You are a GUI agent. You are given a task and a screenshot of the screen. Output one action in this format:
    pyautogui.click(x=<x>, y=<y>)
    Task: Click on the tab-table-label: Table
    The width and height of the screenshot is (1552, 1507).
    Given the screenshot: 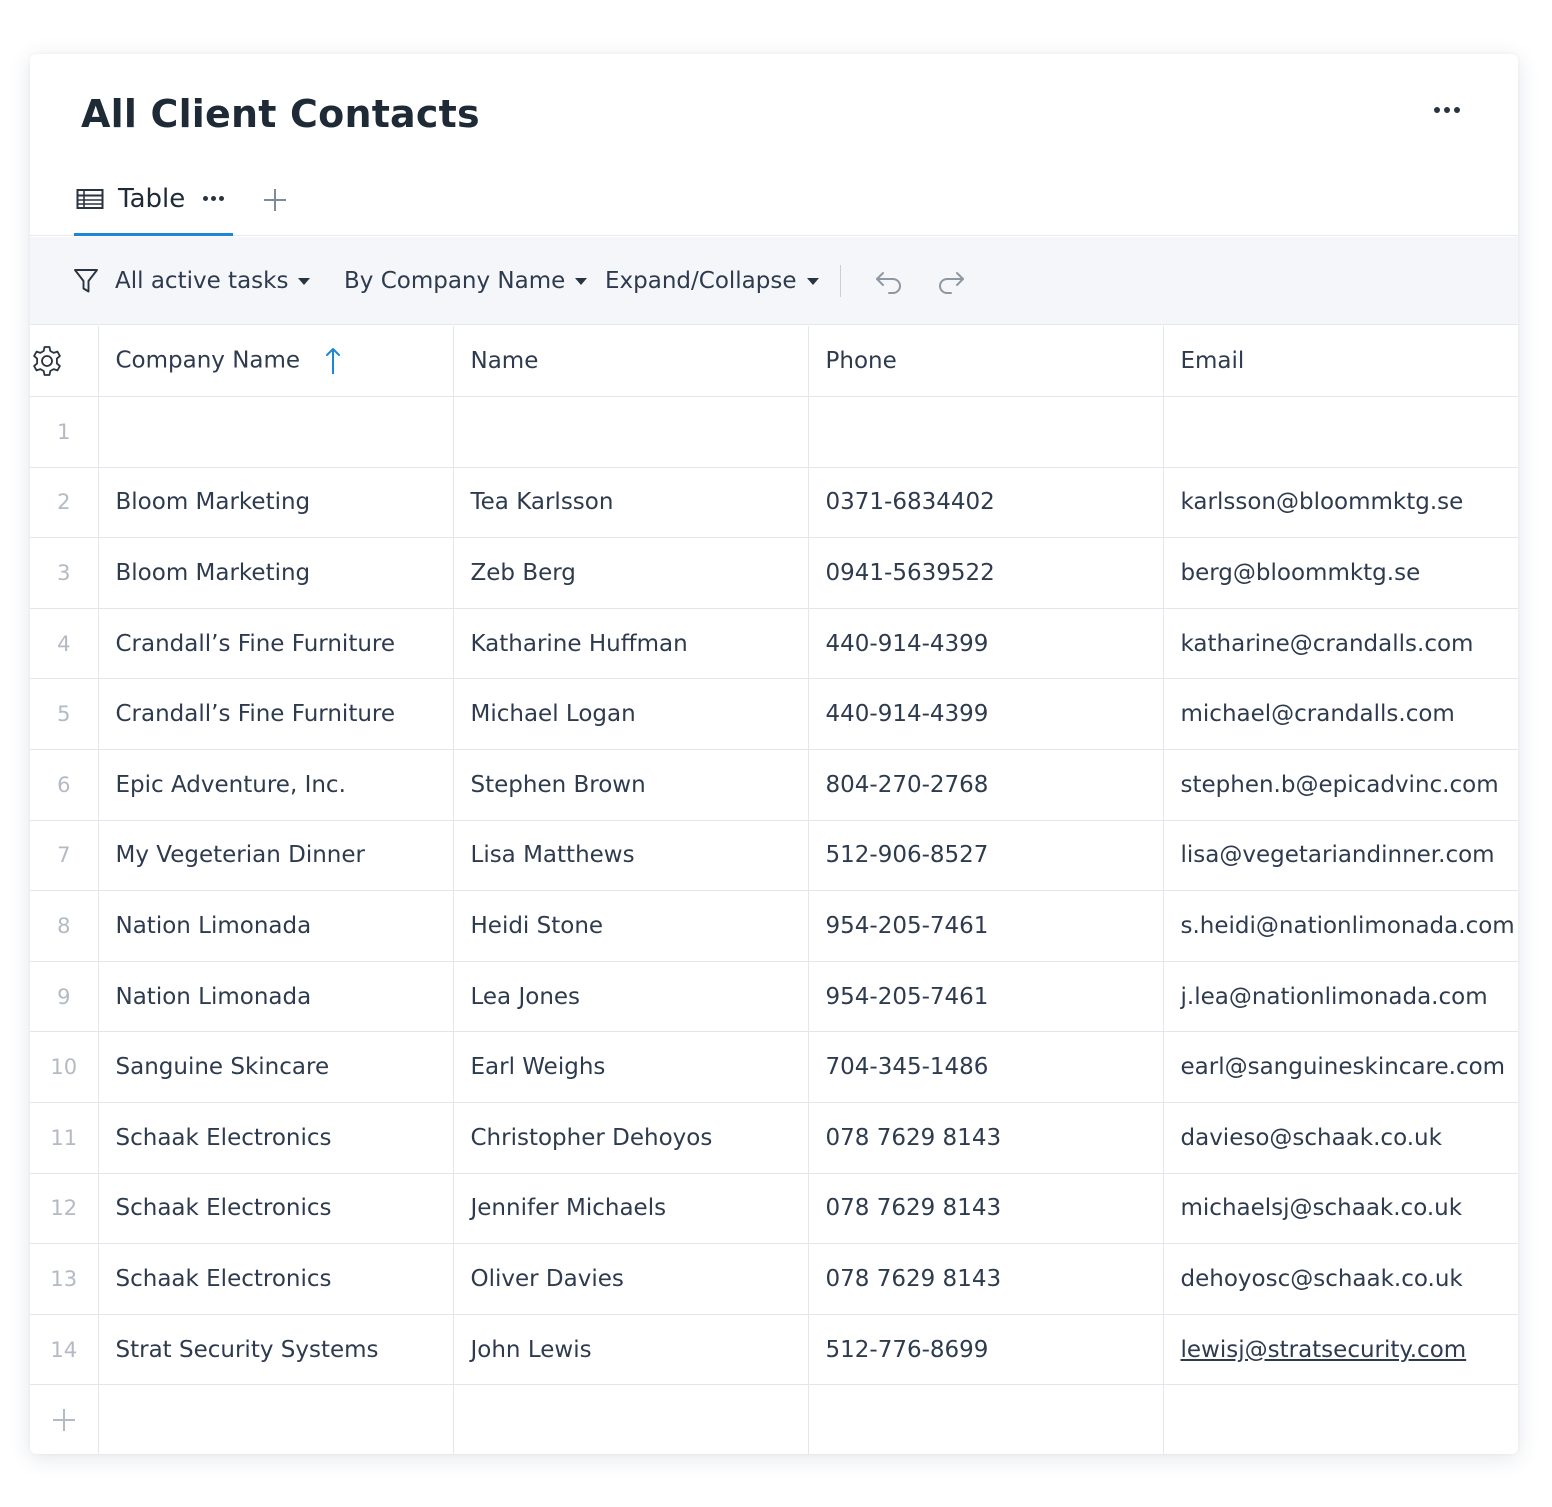 What is the action you would take?
    pyautogui.click(x=152, y=198)
    